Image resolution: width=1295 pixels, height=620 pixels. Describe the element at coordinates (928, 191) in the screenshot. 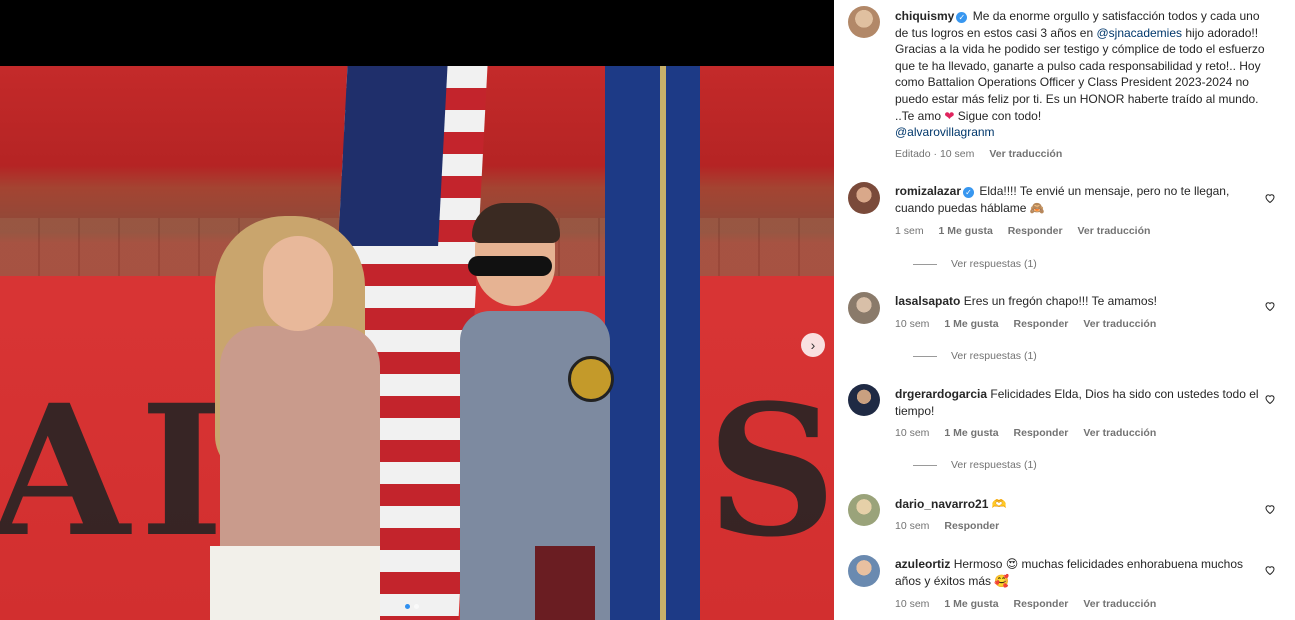

I see `comment-username: romizalazar` at that location.